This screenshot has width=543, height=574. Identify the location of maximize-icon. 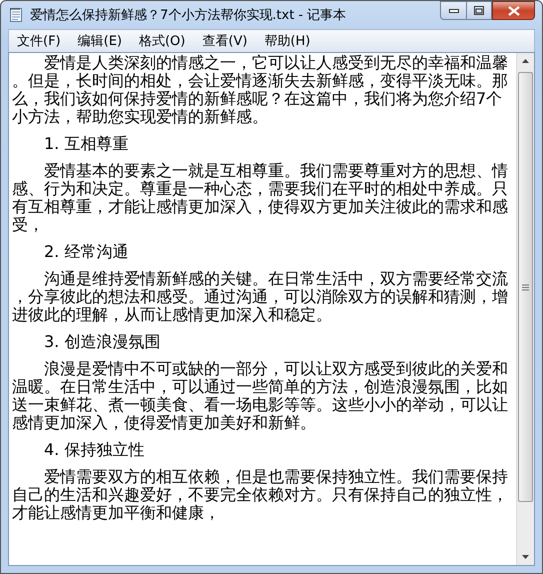
(479, 10).